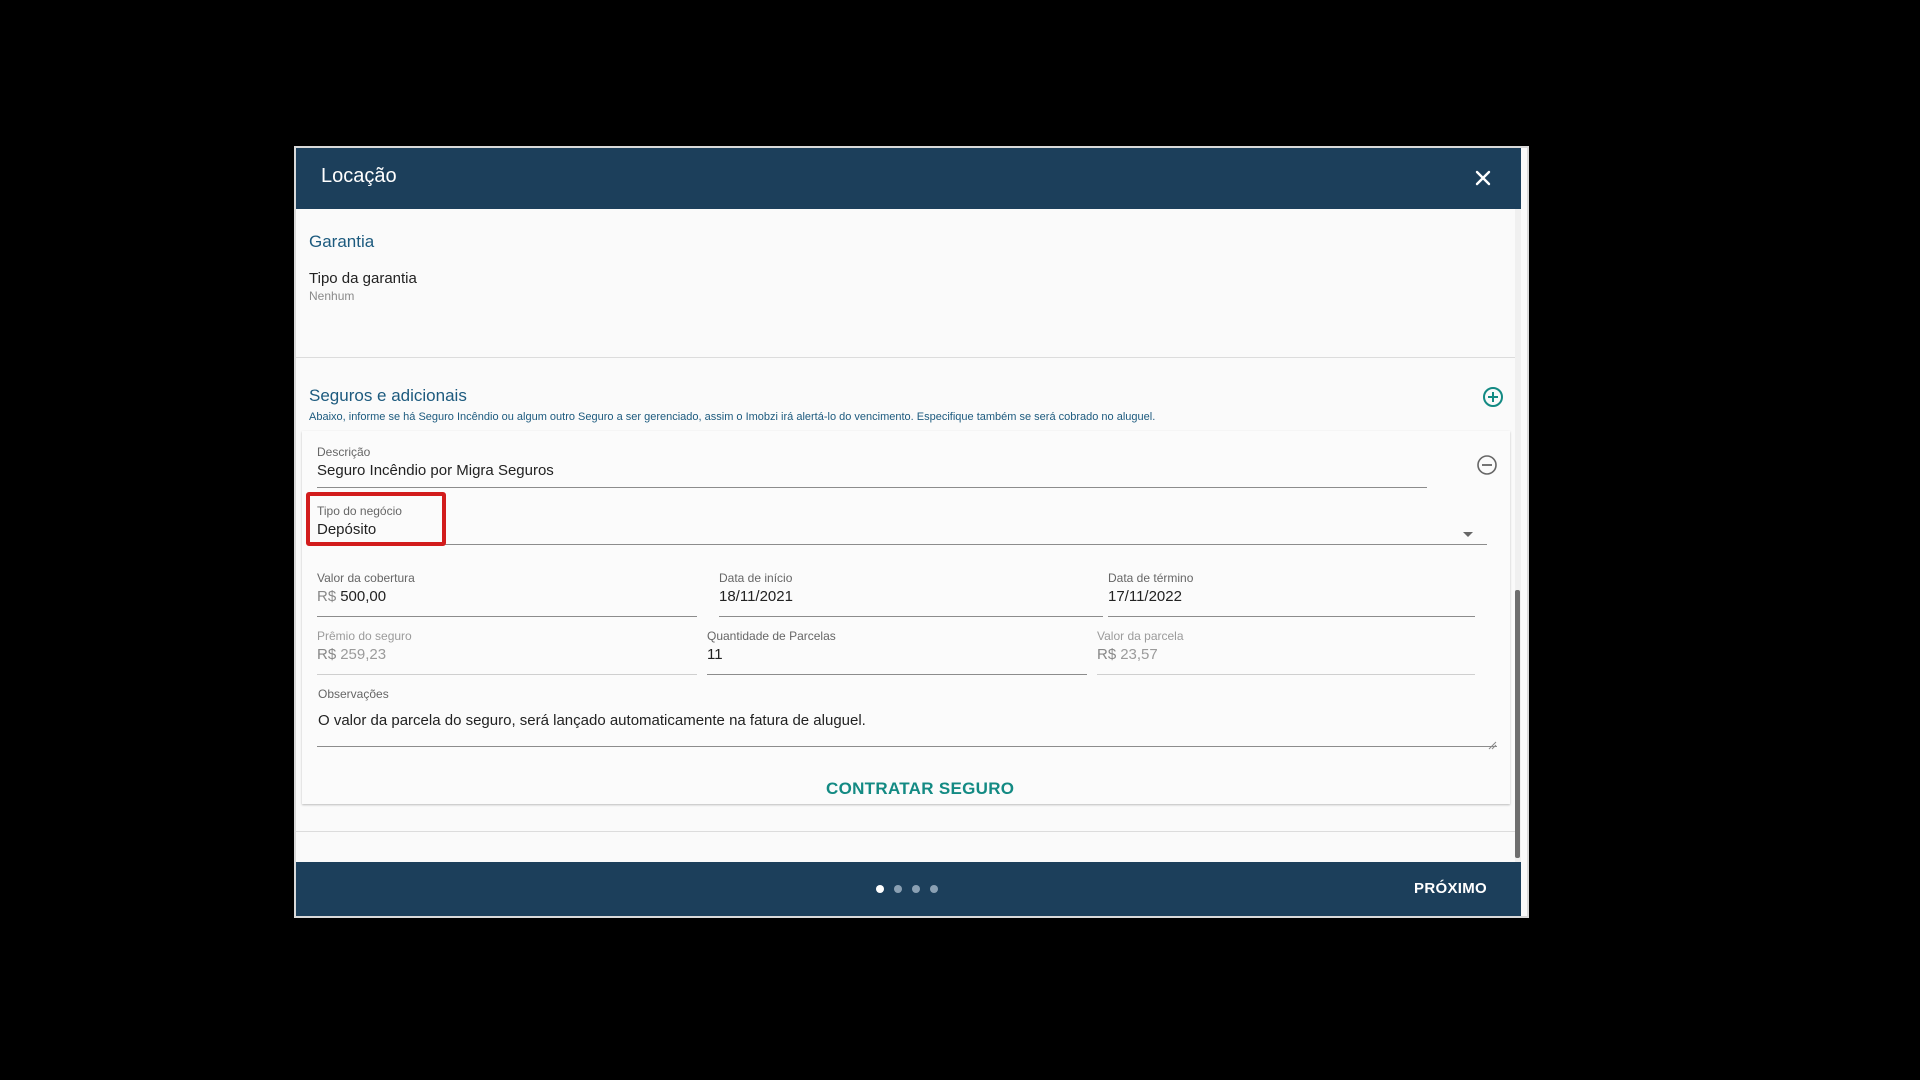 The width and height of the screenshot is (1920, 1080). Describe the element at coordinates (756, 578) in the screenshot. I see `data-inicio-label: Data de início` at that location.